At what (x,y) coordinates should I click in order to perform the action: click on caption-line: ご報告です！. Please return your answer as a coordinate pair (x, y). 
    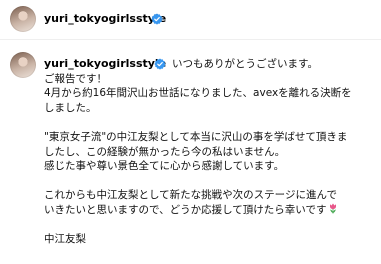
    Looking at the image, I should click on (75, 78).